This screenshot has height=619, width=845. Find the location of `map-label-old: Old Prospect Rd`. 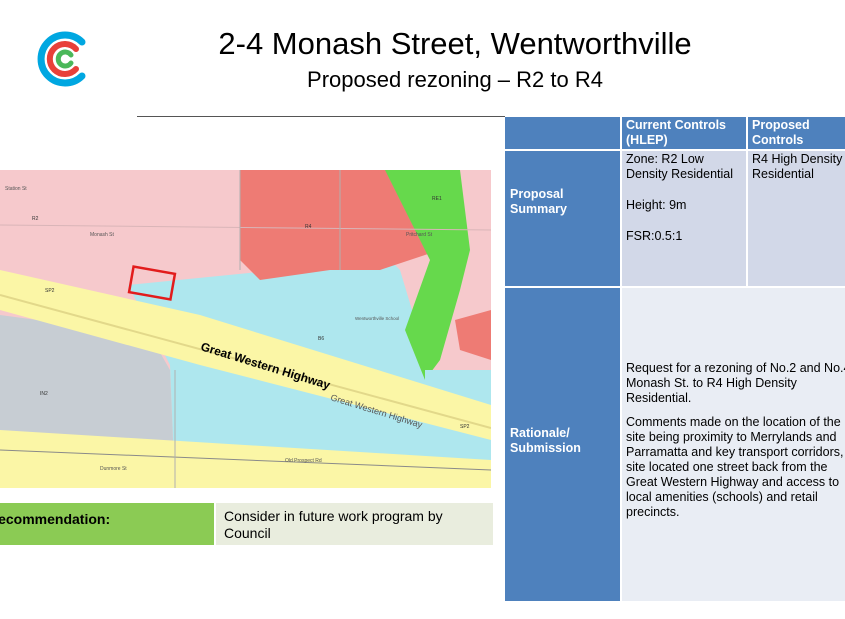

map-label-old: Old Prospect Rd is located at coordinates (303, 461).